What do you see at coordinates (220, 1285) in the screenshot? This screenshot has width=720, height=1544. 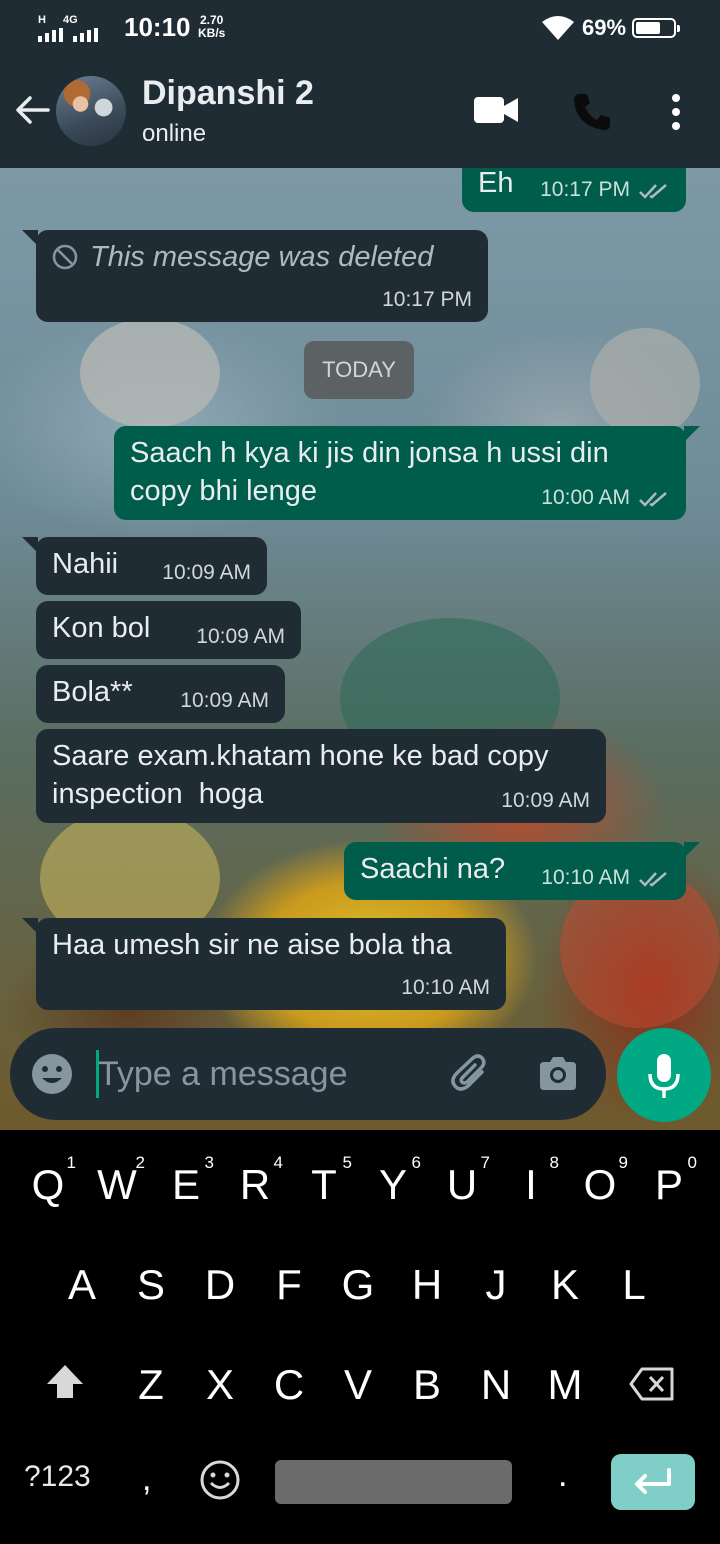 I see `key-d: D` at bounding box center [220, 1285].